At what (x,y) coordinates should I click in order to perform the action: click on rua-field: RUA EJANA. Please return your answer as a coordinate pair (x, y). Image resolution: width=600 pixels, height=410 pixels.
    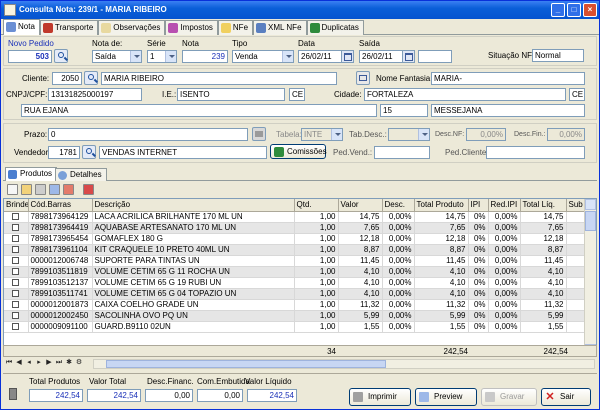
    Looking at the image, I should click on (199, 110).